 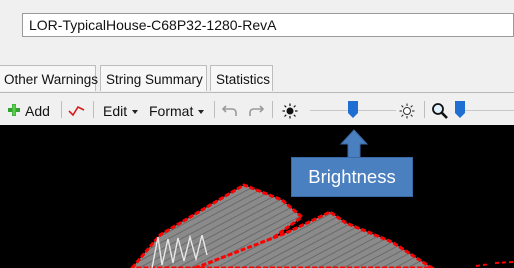 I want to click on callout-arrow-icon, so click(x=354, y=143).